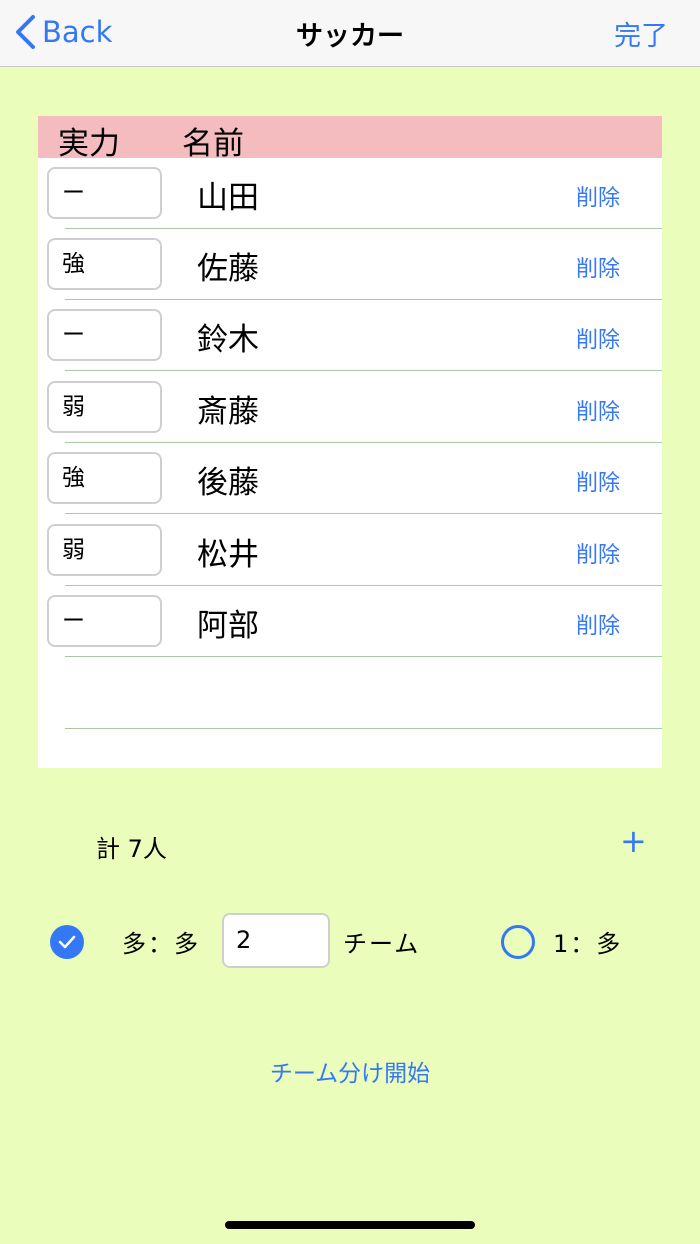 The width and height of the screenshot is (700, 1244). What do you see at coordinates (350, 550) in the screenshot?
I see `table-row: 弱 松井 削除` at bounding box center [350, 550].